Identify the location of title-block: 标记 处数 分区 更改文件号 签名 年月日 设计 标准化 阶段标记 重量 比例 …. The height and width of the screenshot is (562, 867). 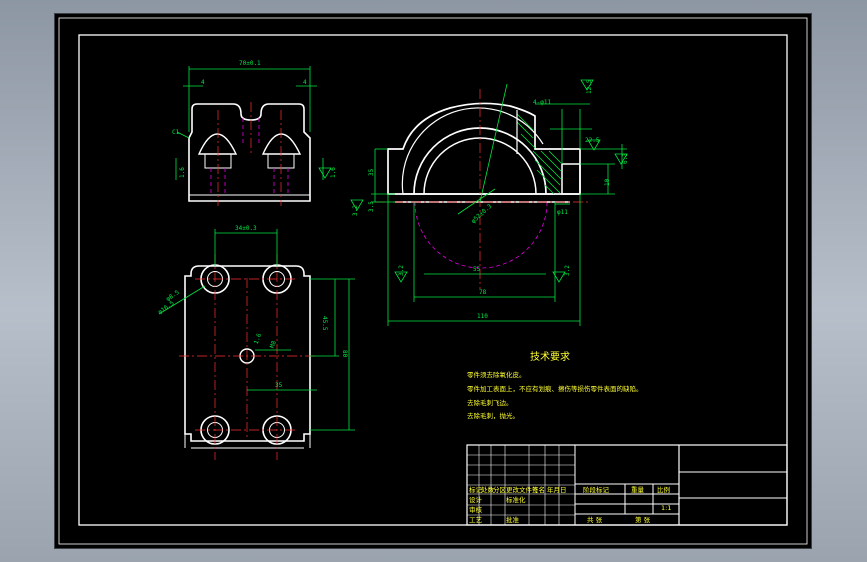
(627, 485).